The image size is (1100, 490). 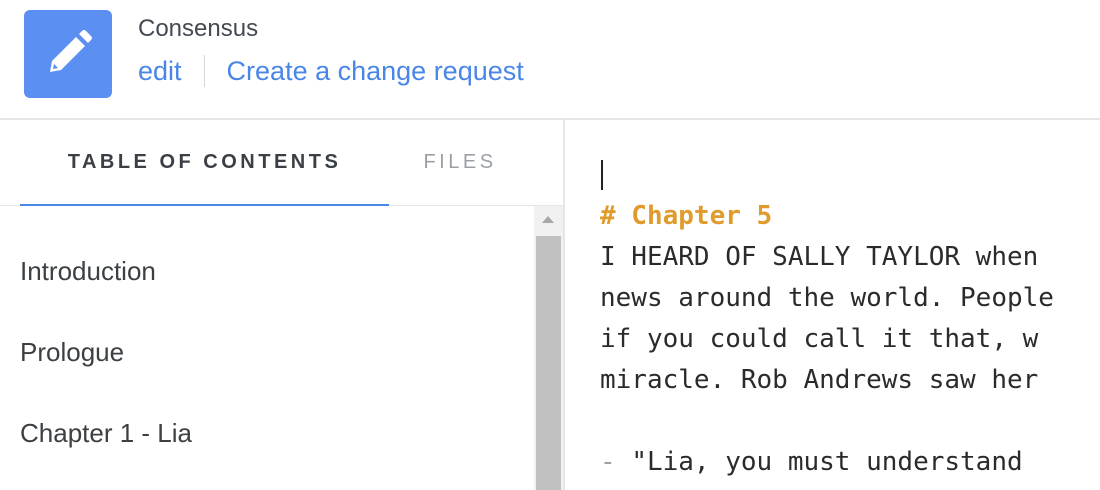 I want to click on toc-scrollbar, so click(x=548, y=348).